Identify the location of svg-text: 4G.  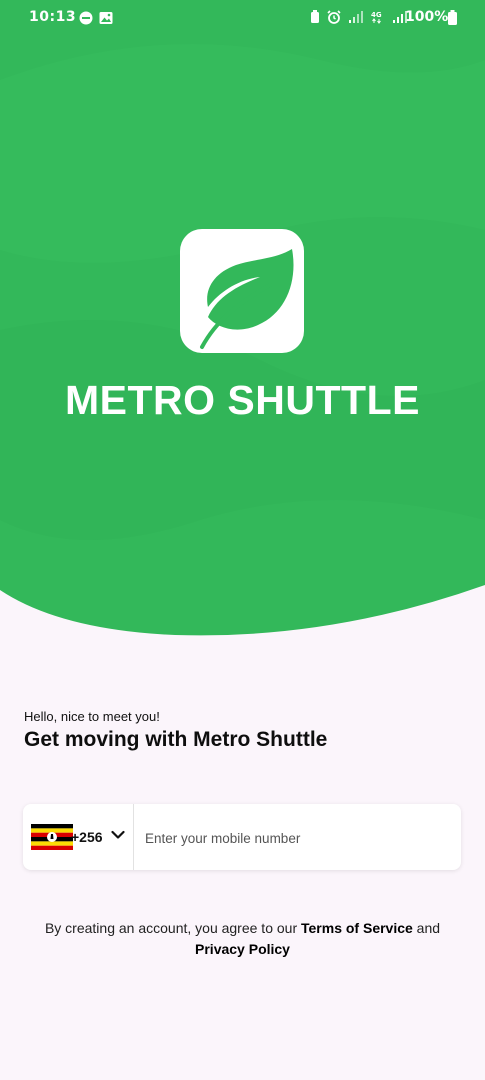
(376, 15).